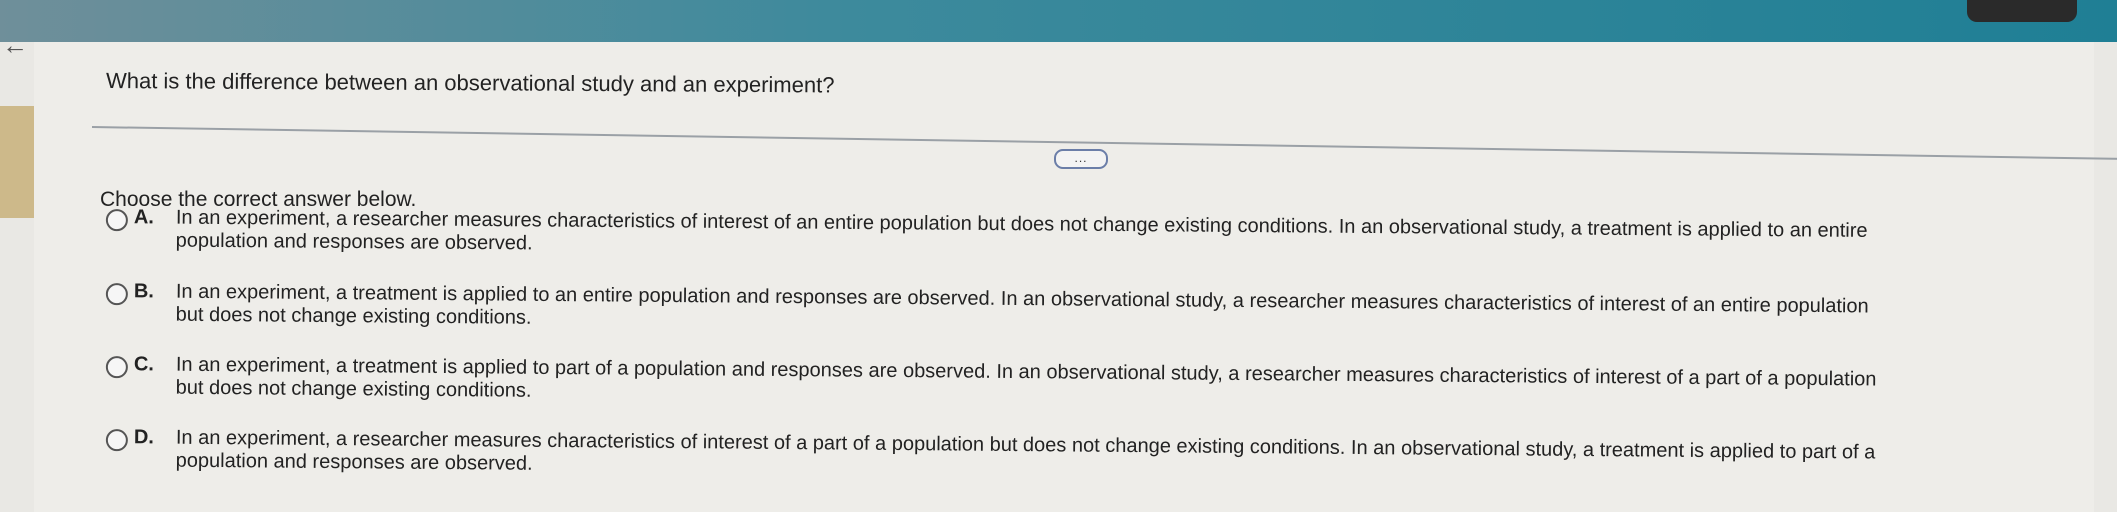 The width and height of the screenshot is (2117, 512). I want to click on side-tab, so click(17, 162).